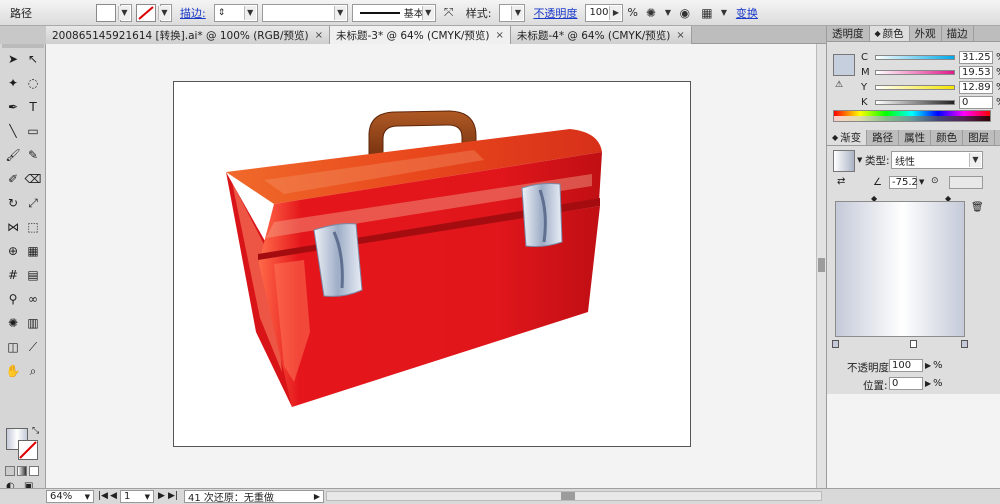 The image size is (1000, 504). I want to click on variable-width-profile: ▼, so click(304, 12).